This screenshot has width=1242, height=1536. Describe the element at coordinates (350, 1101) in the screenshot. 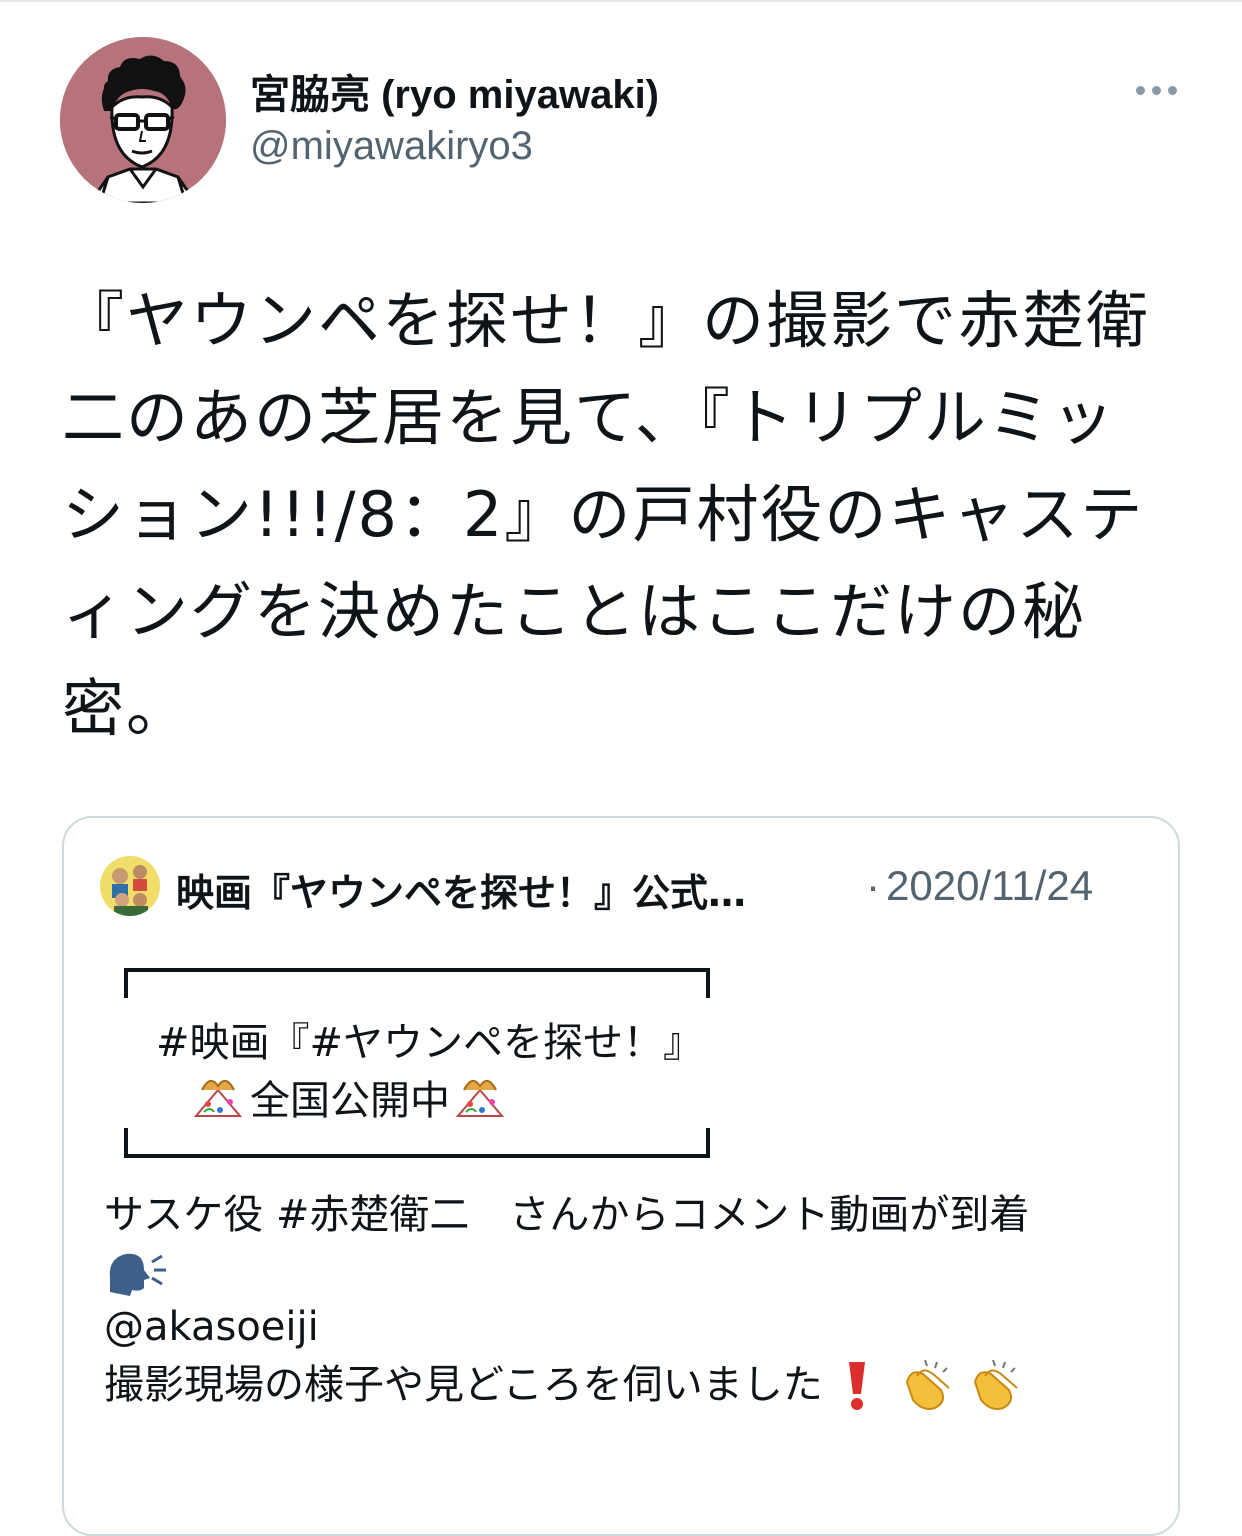

I see `release-text: 全国公開中` at that location.